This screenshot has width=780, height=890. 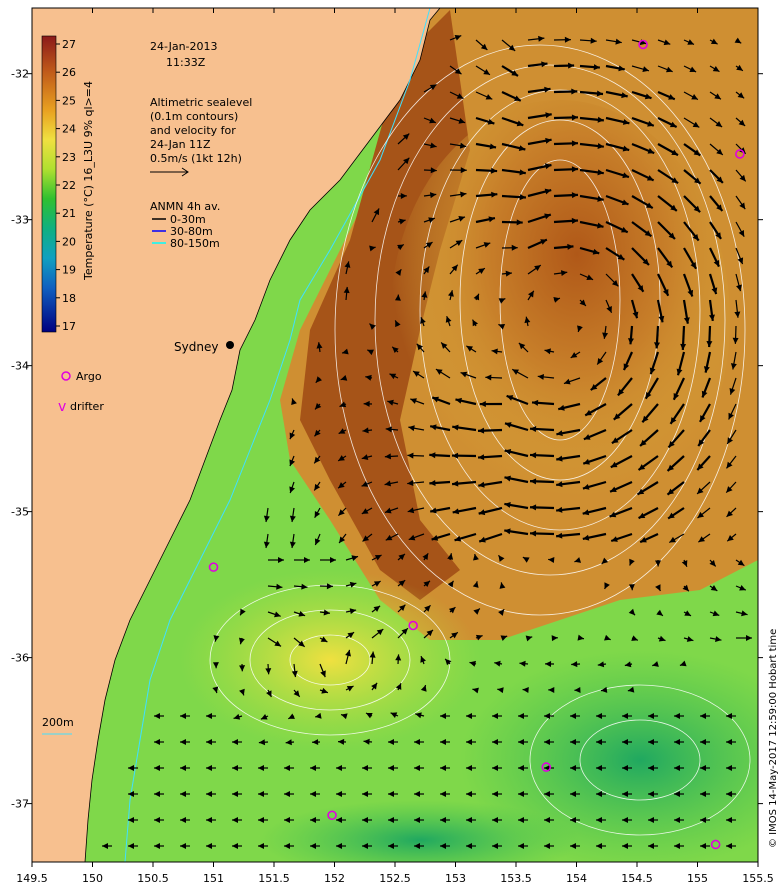 What do you see at coordinates (69, 298) in the screenshot?
I see `colorbar-tick-label: 18` at bounding box center [69, 298].